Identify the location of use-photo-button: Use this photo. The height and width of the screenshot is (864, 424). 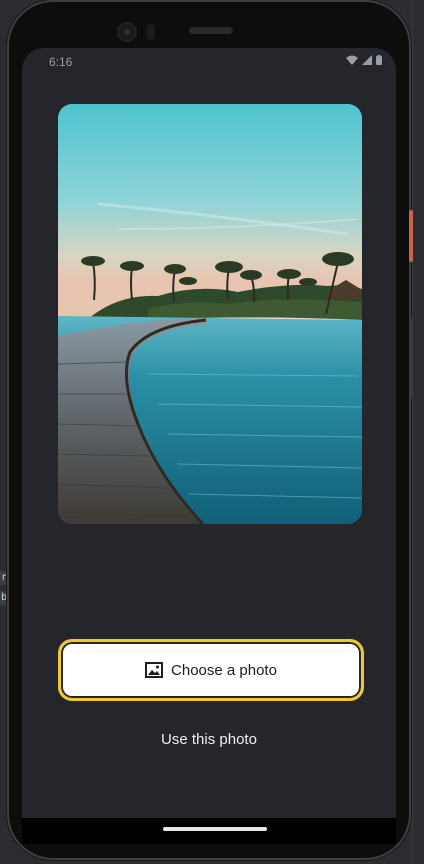
(209, 739).